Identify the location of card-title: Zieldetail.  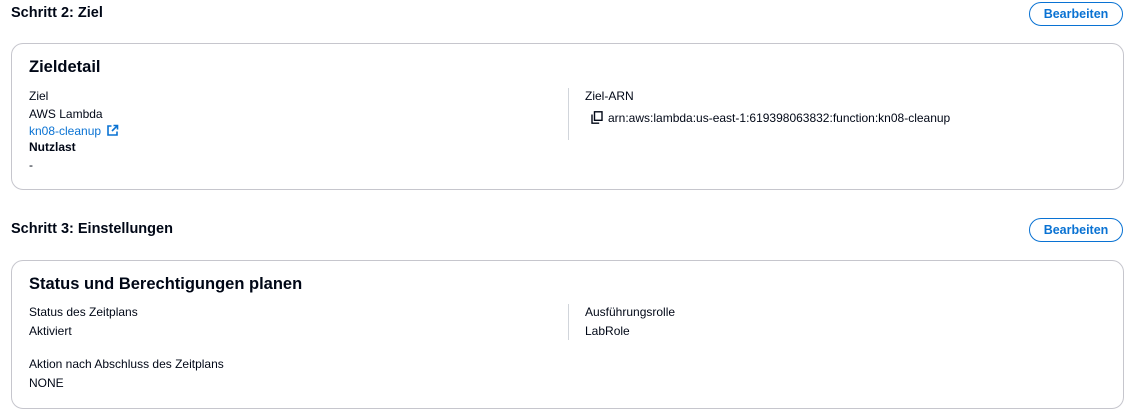
(65, 67).